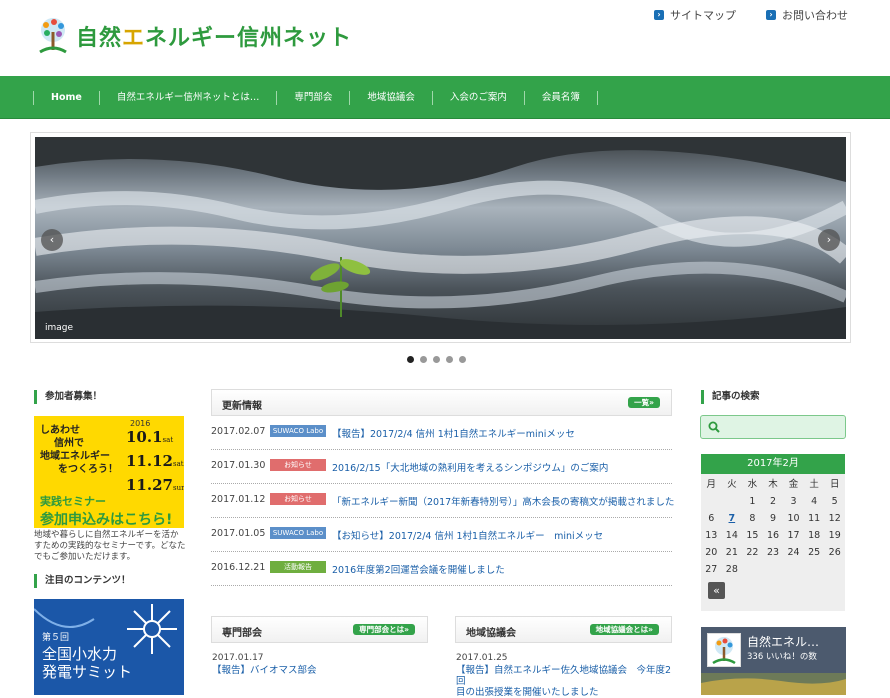 The image size is (890, 698). What do you see at coordinates (814, 518) in the screenshot?
I see `calendar-day: 11` at bounding box center [814, 518].